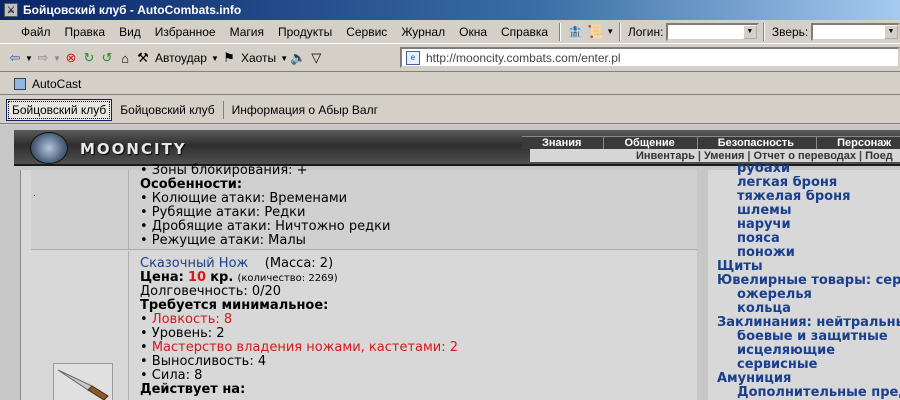 The image size is (900, 400). I want to click on prop-heading: Особенности:, so click(191, 184).